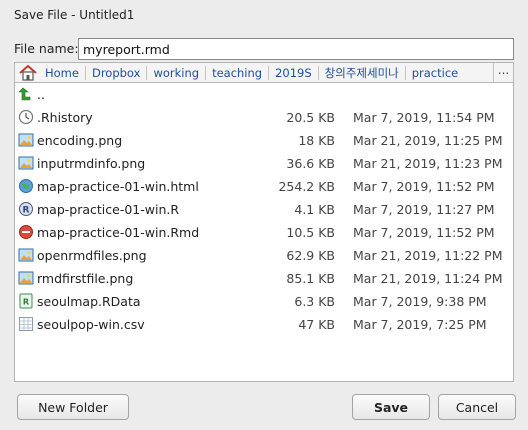 This screenshot has height=430, width=528. What do you see at coordinates (46, 48) in the screenshot?
I see `filename-label: File name:` at bounding box center [46, 48].